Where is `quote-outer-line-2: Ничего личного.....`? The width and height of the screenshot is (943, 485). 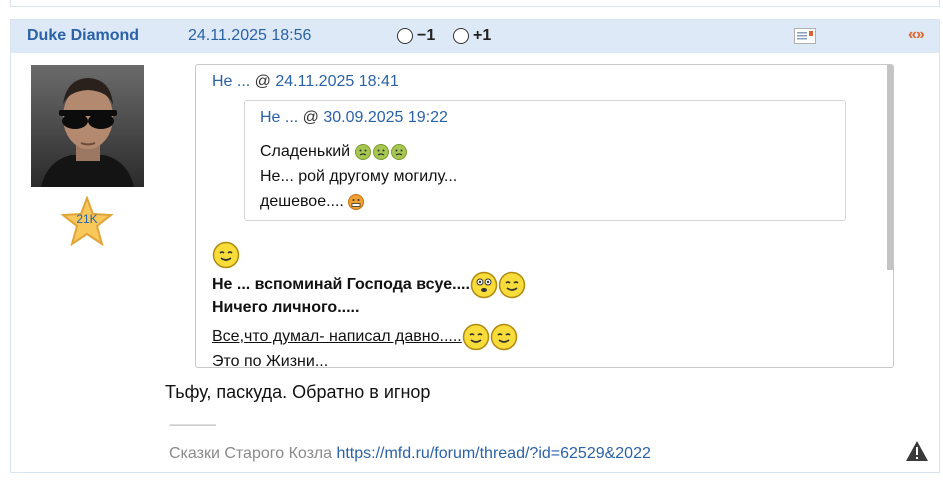
quote-outer-line-2: Ничего личного..... is located at coordinates (285, 308).